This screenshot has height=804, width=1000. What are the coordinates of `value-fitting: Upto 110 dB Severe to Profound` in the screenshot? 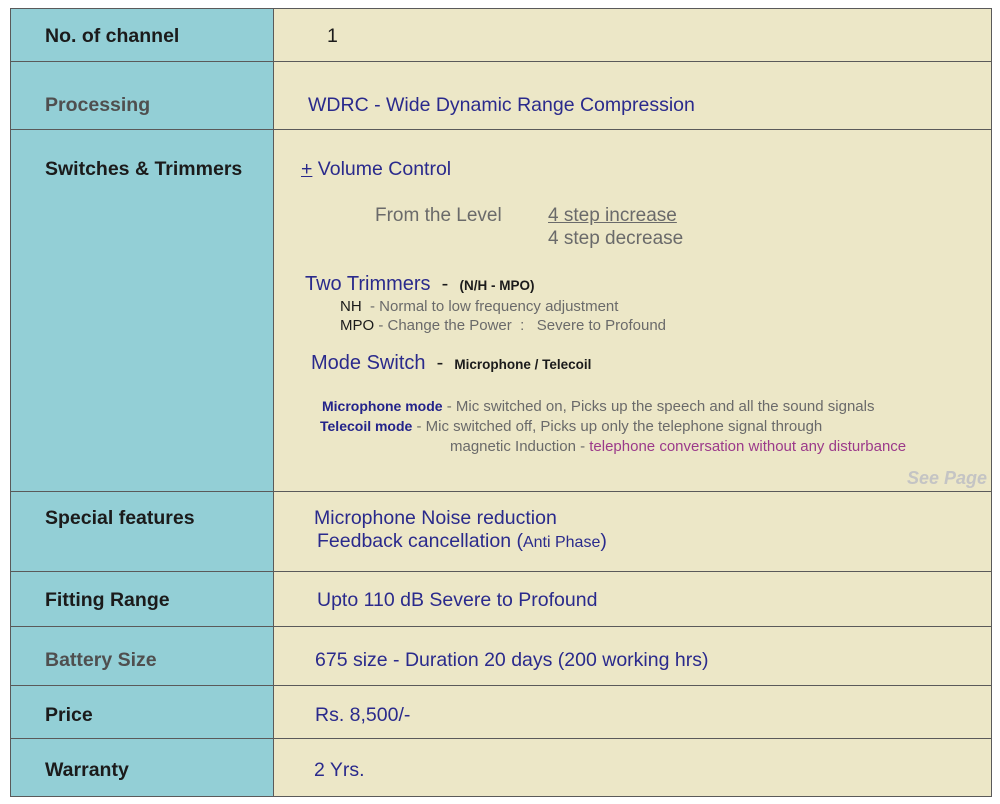 It's located at (457, 600).